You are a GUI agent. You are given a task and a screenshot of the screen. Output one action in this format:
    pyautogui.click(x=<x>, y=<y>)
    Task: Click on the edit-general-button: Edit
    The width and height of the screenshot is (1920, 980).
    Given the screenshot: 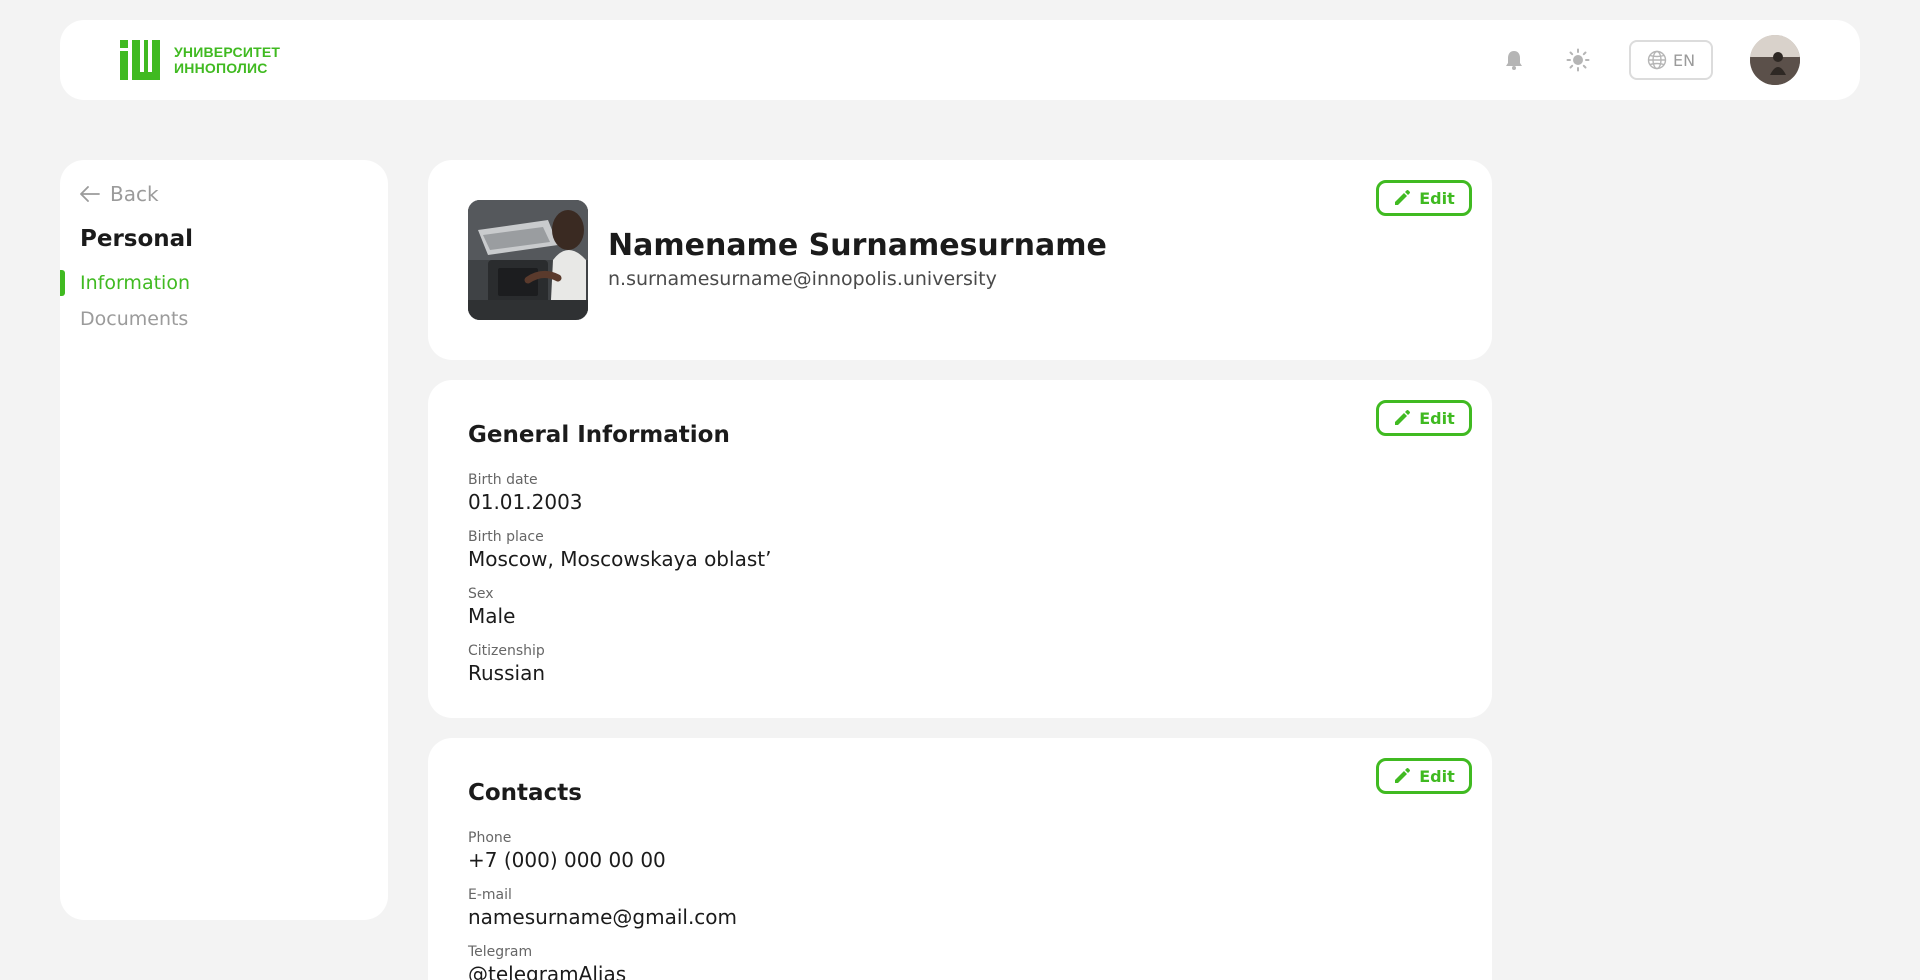 What is the action you would take?
    pyautogui.click(x=1424, y=418)
    